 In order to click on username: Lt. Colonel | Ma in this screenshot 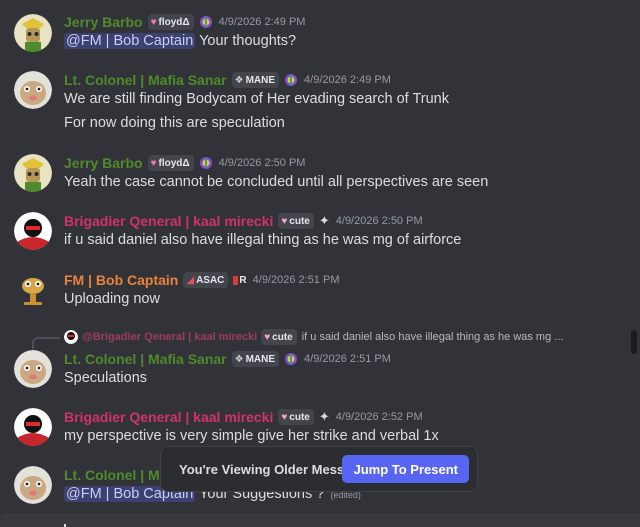, I will do `click(115, 475)`.